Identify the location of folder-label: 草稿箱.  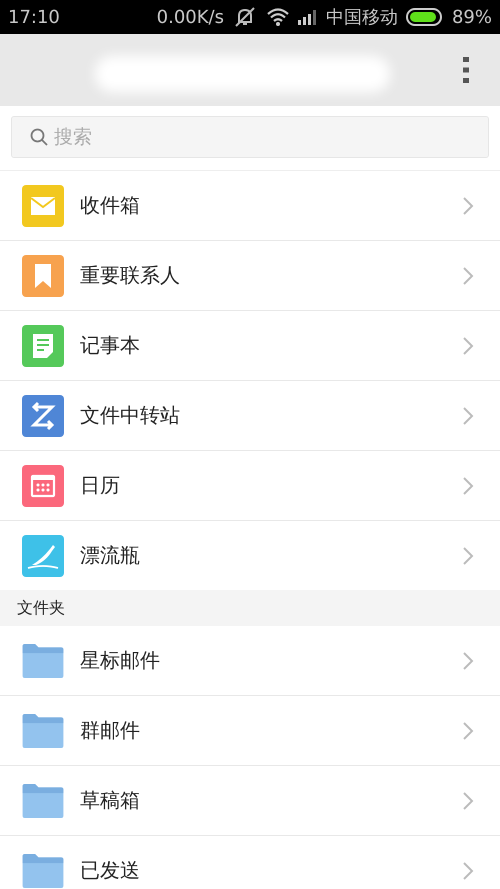
(110, 800).